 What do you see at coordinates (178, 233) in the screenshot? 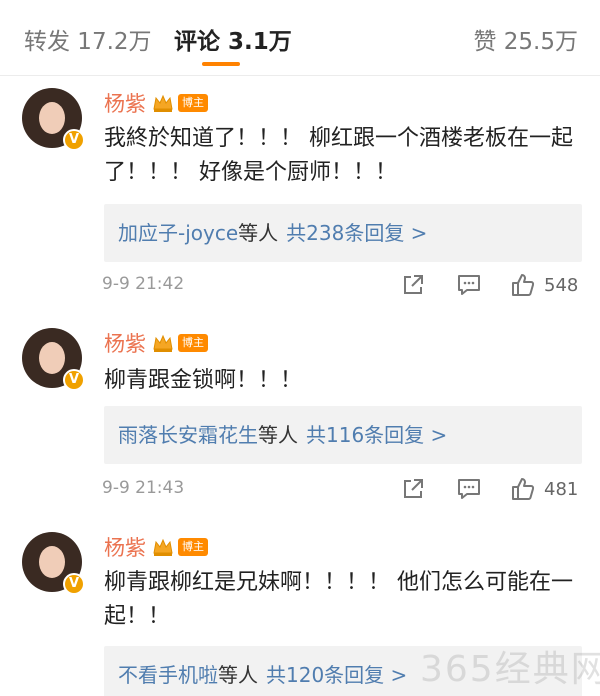
I see `reply-names: 加应子-joyce` at bounding box center [178, 233].